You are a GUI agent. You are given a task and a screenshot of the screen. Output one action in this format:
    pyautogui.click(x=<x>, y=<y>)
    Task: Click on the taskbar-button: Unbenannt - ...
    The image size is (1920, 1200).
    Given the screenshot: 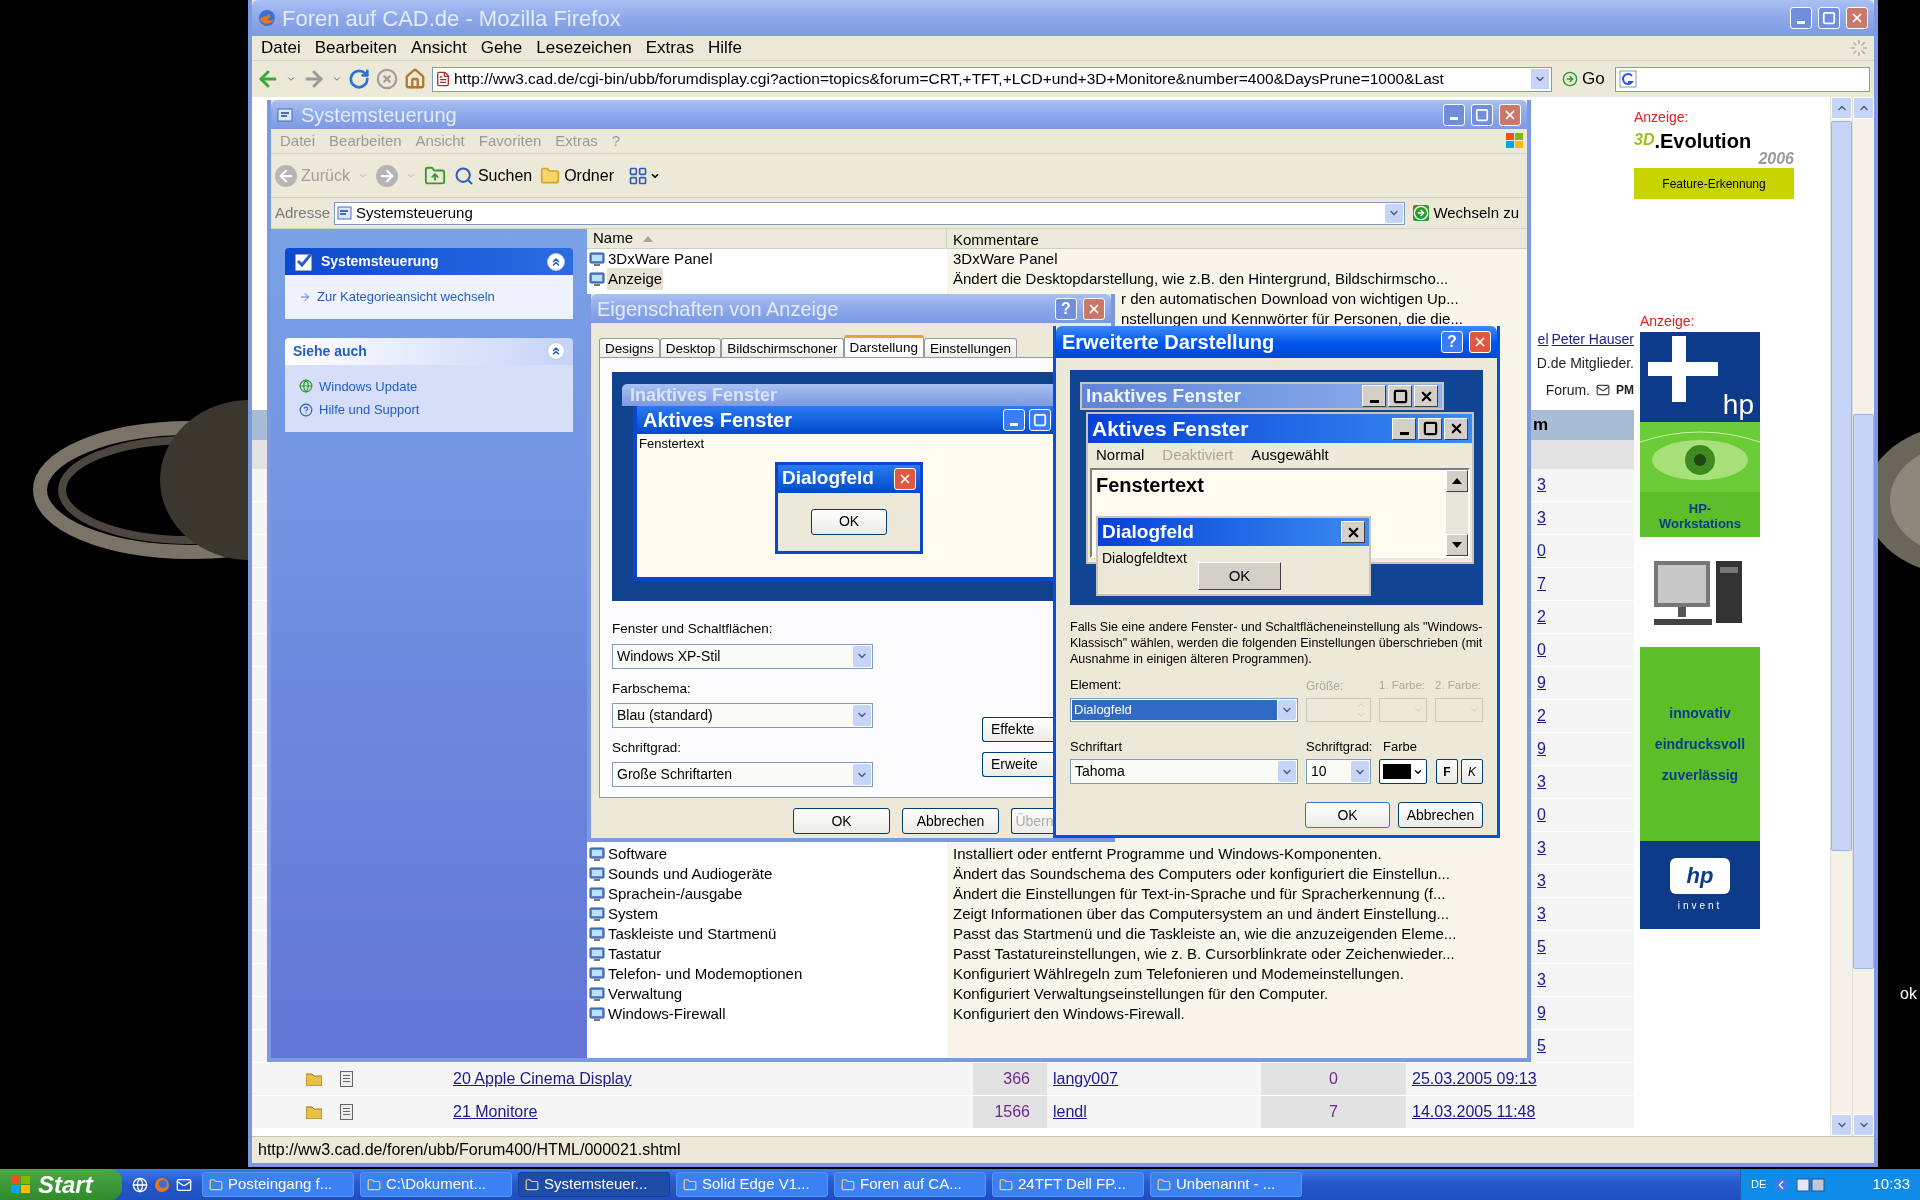 What is the action you would take?
    pyautogui.click(x=1226, y=1184)
    